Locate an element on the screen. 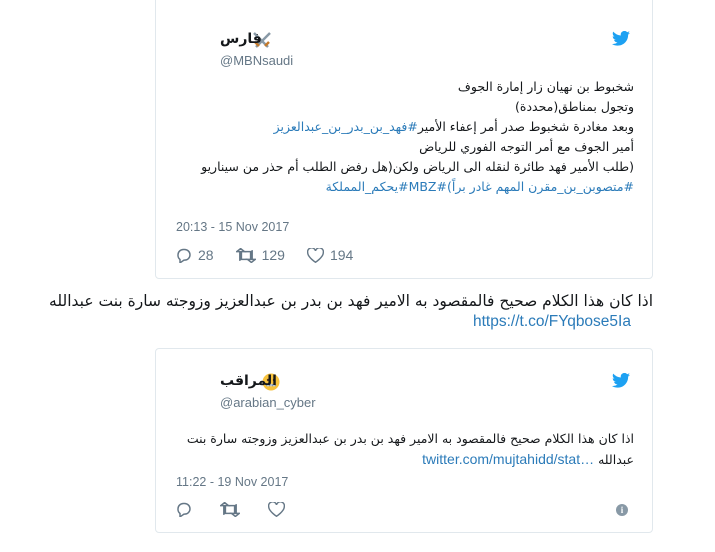 The width and height of the screenshot is (715, 552). reply-button is located at coordinates (187, 509).